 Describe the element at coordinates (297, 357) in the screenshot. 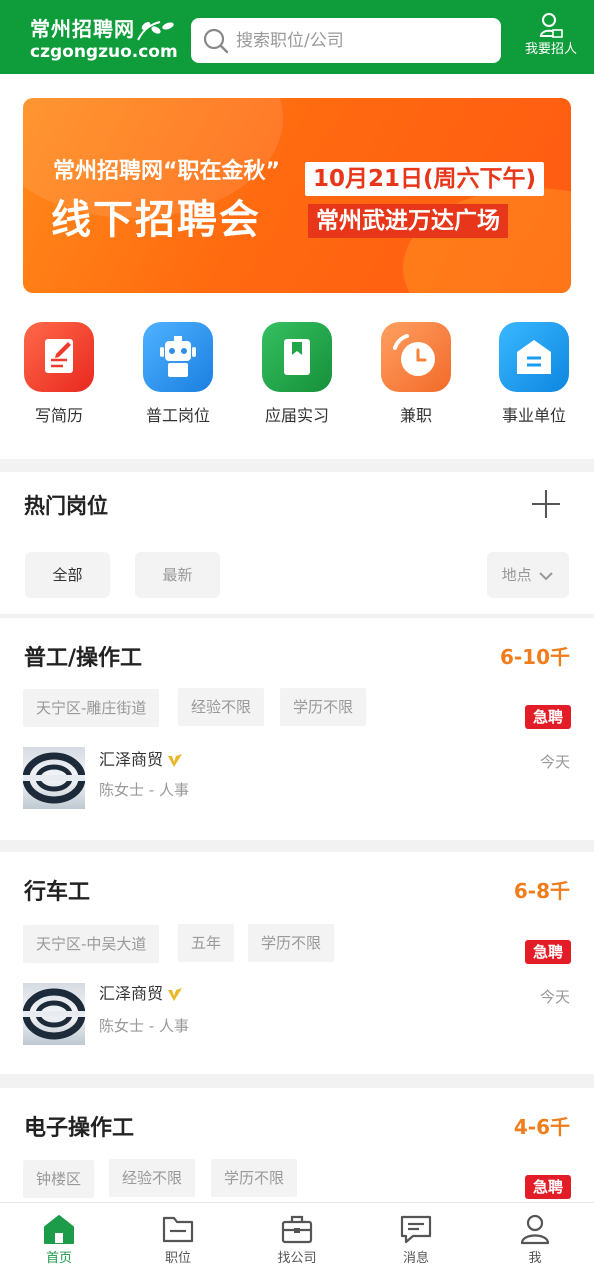

I see `book-icon` at that location.